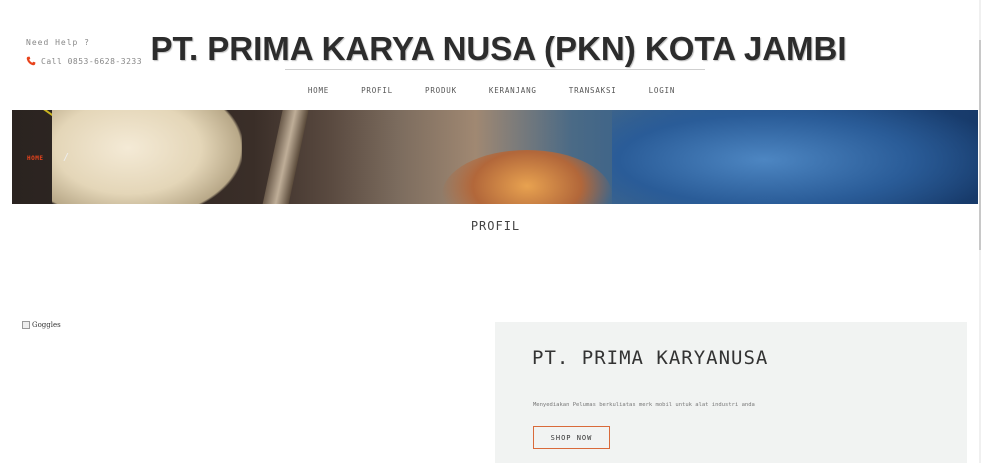 The width and height of the screenshot is (981, 463). What do you see at coordinates (795, 157) in the screenshot?
I see `hero-decor-blue` at bounding box center [795, 157].